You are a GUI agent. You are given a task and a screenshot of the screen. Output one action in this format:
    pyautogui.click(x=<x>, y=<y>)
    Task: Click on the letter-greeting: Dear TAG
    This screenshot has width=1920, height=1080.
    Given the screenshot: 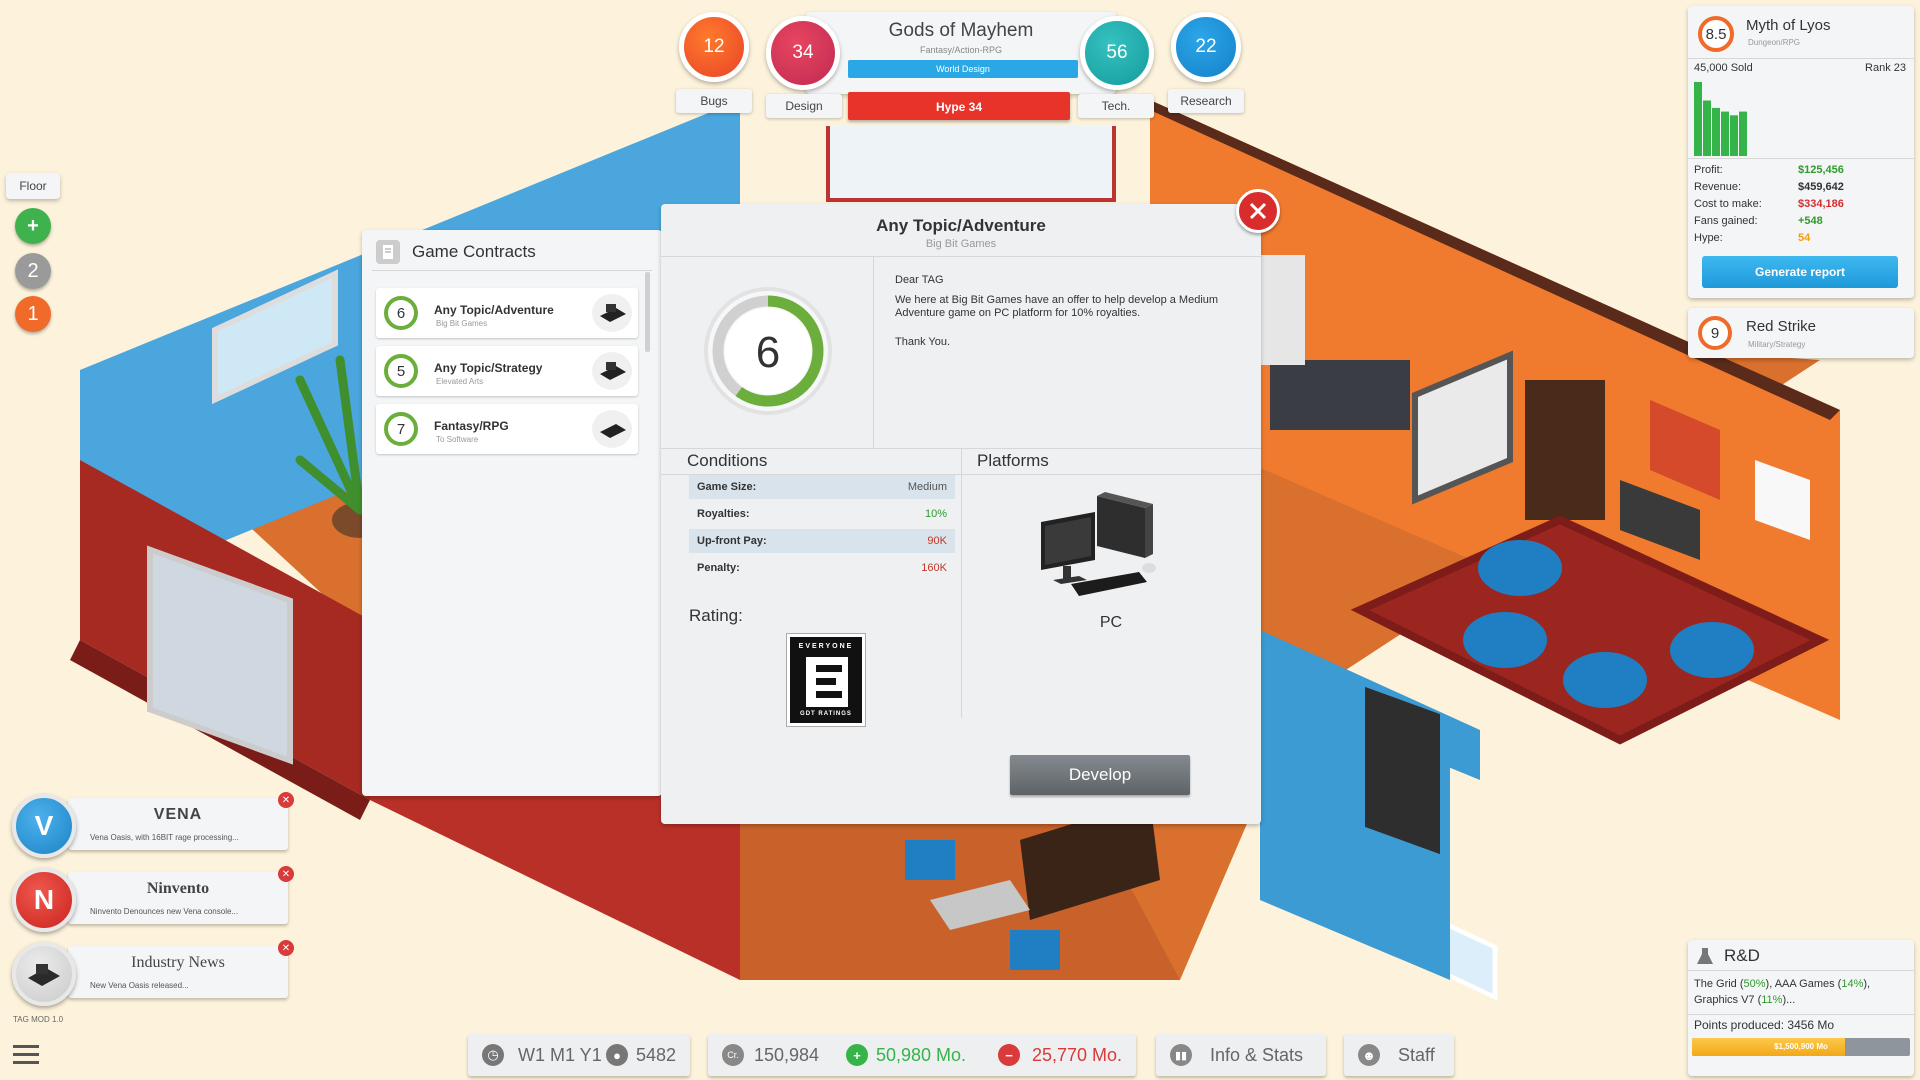 What is the action you would take?
    pyautogui.click(x=919, y=280)
    